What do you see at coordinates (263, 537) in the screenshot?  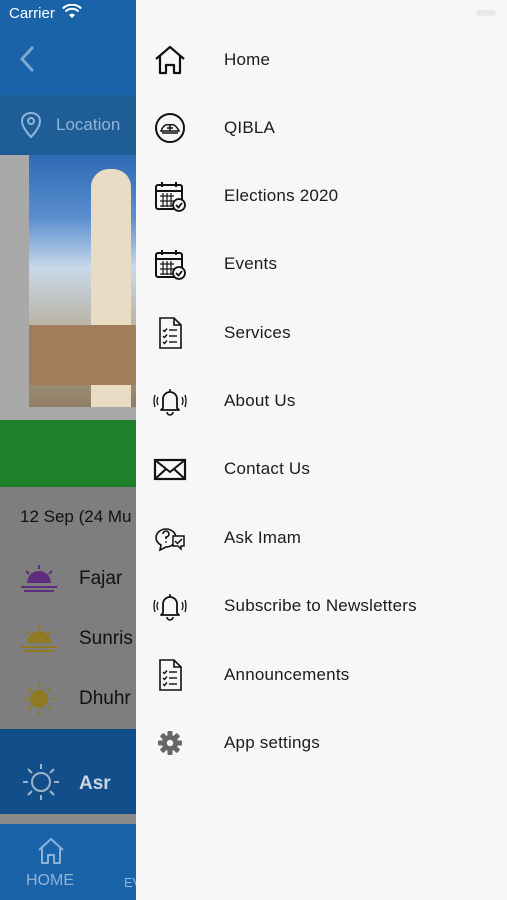 I see `menu-item-label: Ask Imam` at bounding box center [263, 537].